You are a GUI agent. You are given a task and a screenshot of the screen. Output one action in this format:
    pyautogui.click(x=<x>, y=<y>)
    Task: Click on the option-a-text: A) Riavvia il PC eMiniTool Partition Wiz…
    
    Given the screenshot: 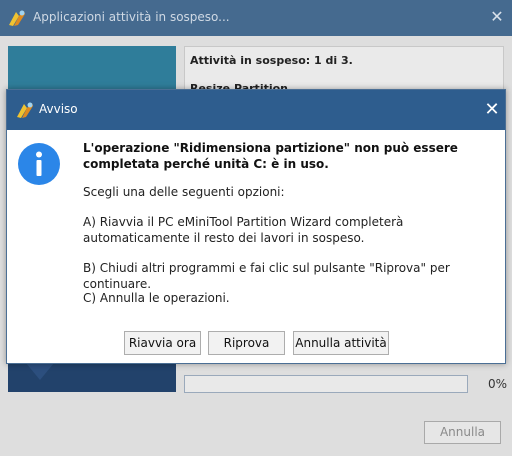 What is the action you would take?
    pyautogui.click(x=243, y=230)
    